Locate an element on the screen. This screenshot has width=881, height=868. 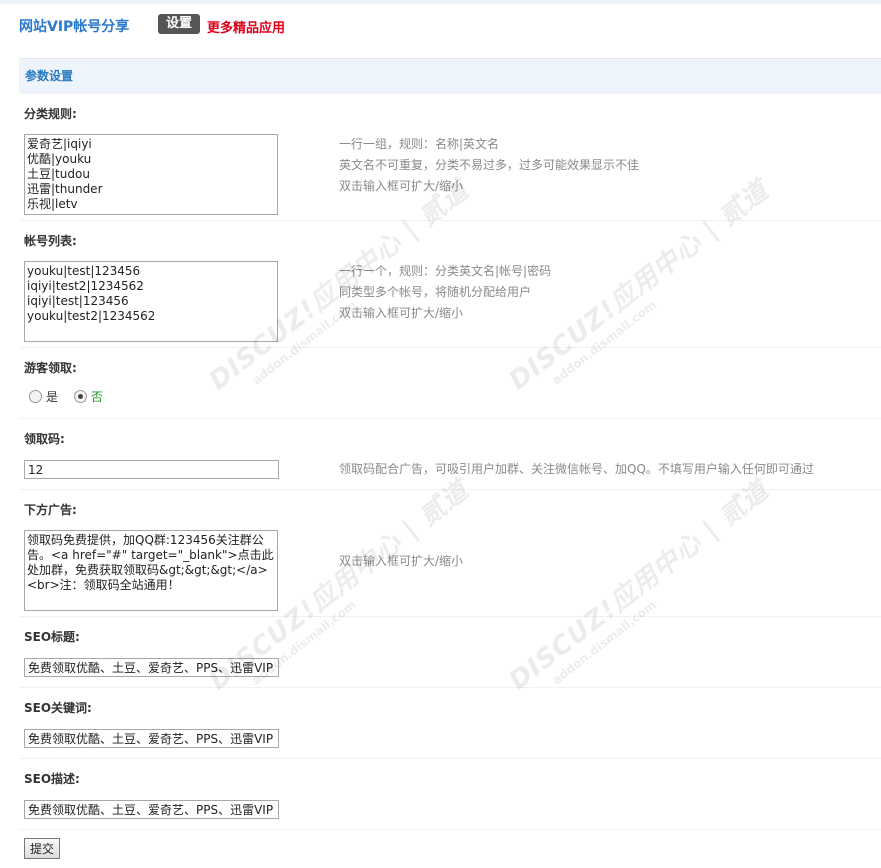
guest-claim-radio-group: 是 否 is located at coordinates (72, 396).